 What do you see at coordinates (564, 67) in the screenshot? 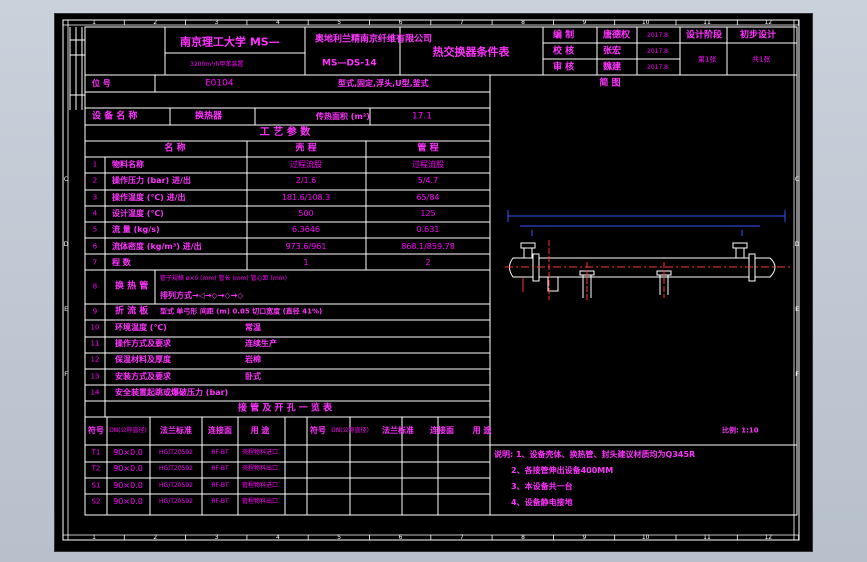
I see `role-3: 审 核` at bounding box center [564, 67].